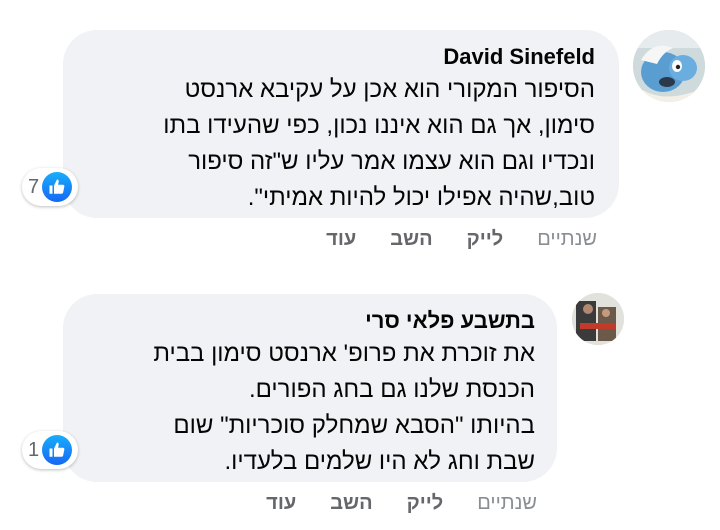  Describe the element at coordinates (354, 425) in the screenshot. I see `comment-text-line: בהיותו "הסבא שמחלק סוכריות" שום` at that location.